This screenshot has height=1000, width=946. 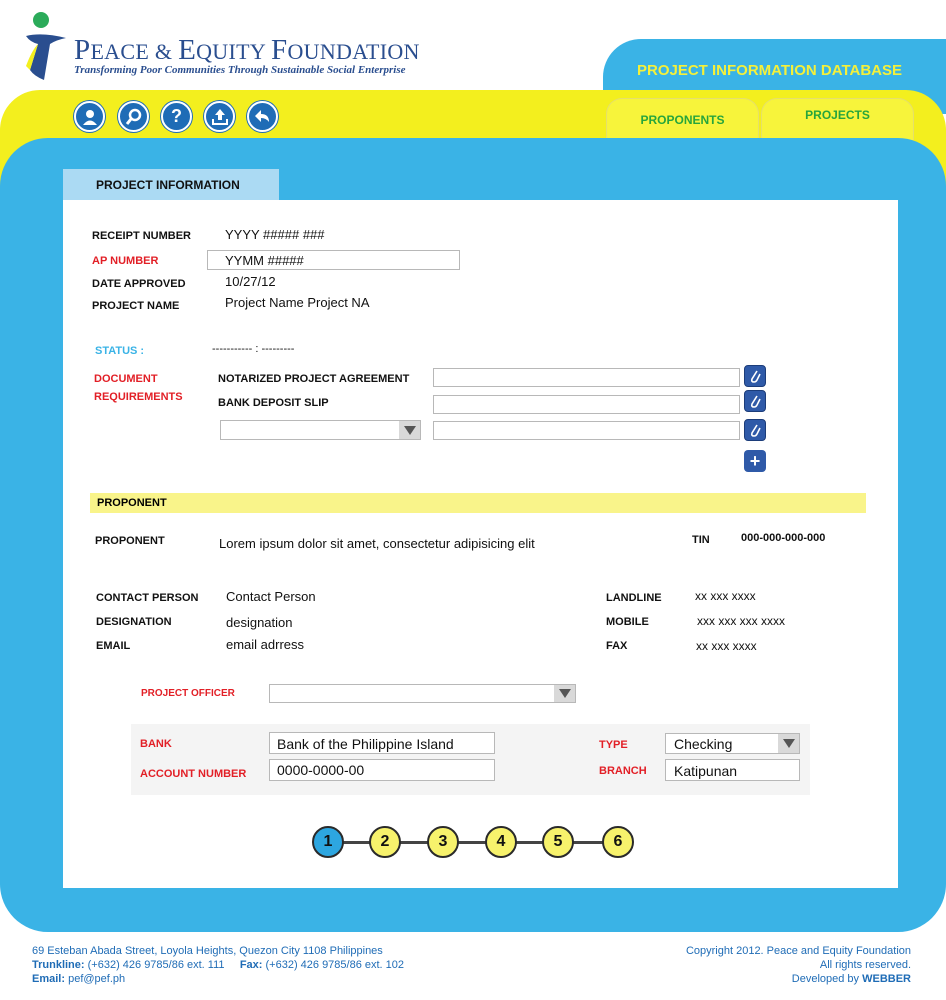 What do you see at coordinates (837, 119) in the screenshot?
I see `tab-projects: PROJECTS` at bounding box center [837, 119].